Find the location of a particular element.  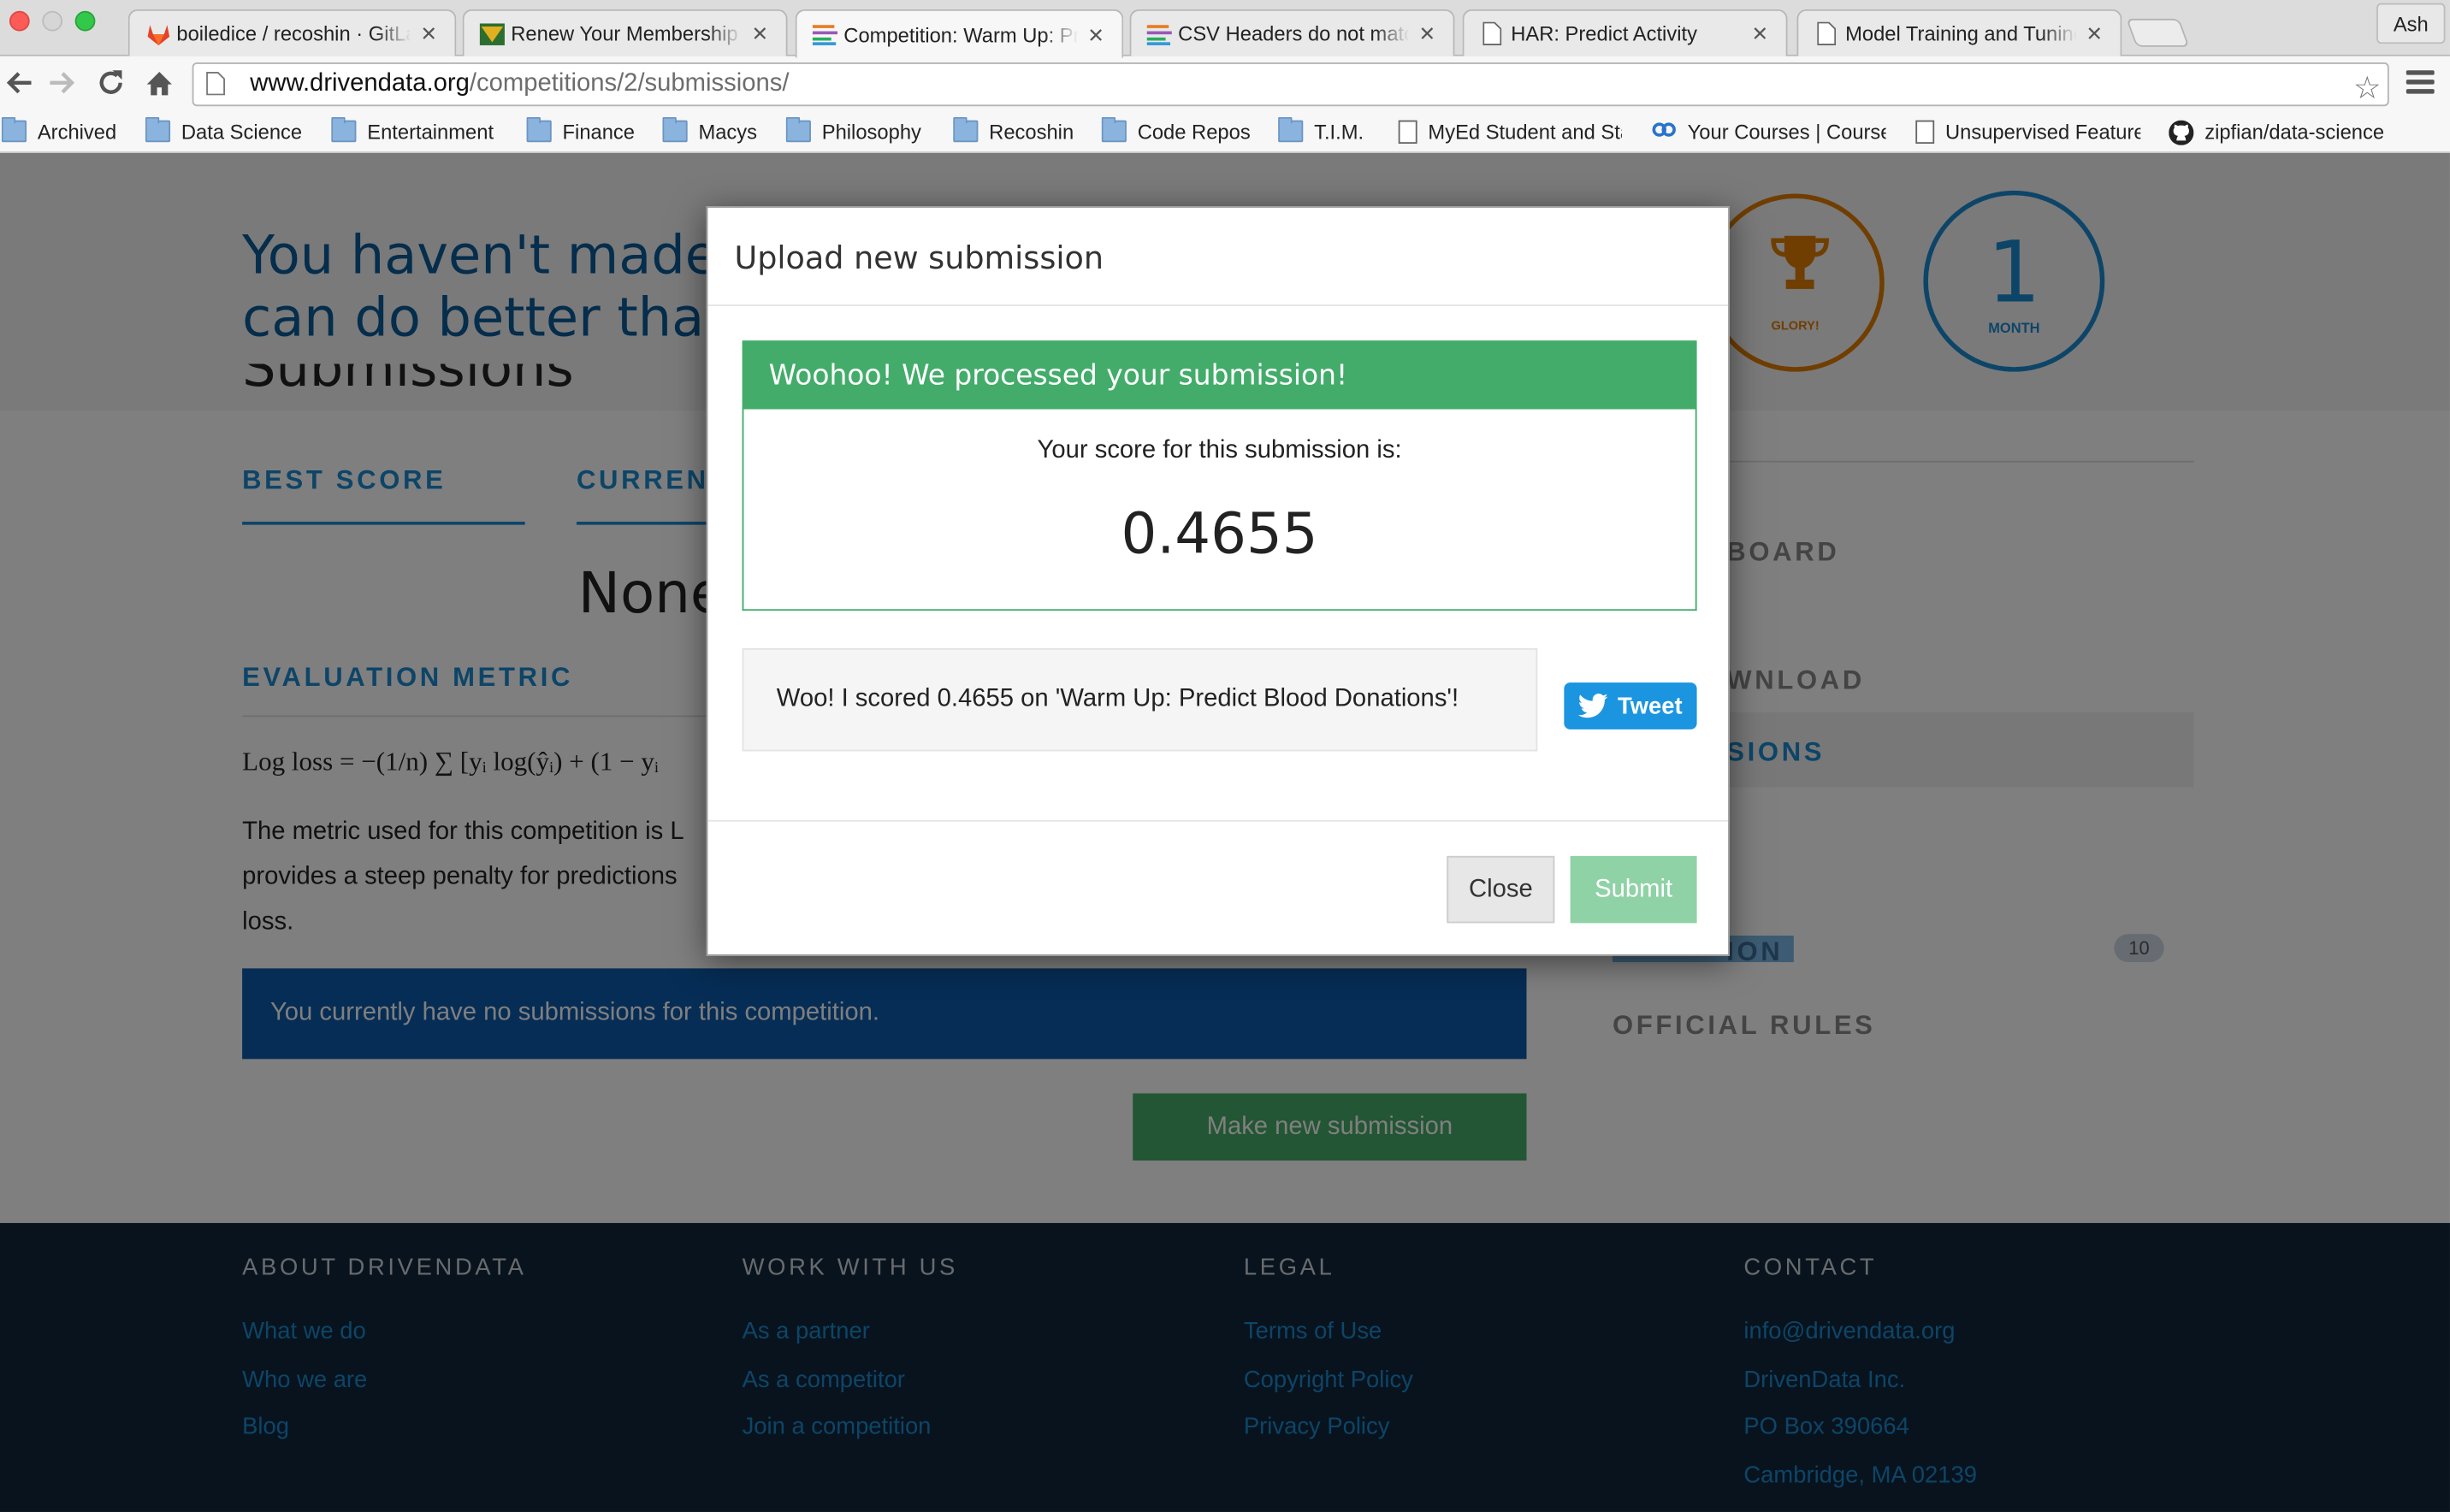

bookmark-label: zipfian/data-science is located at coordinates (2295, 131).